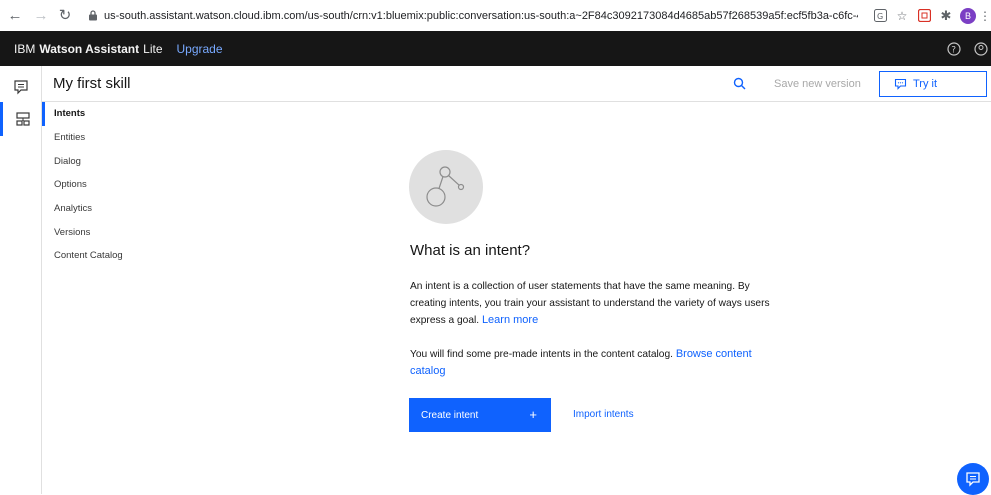  What do you see at coordinates (15, 15) in the screenshot?
I see `back-icon: ←` at bounding box center [15, 15].